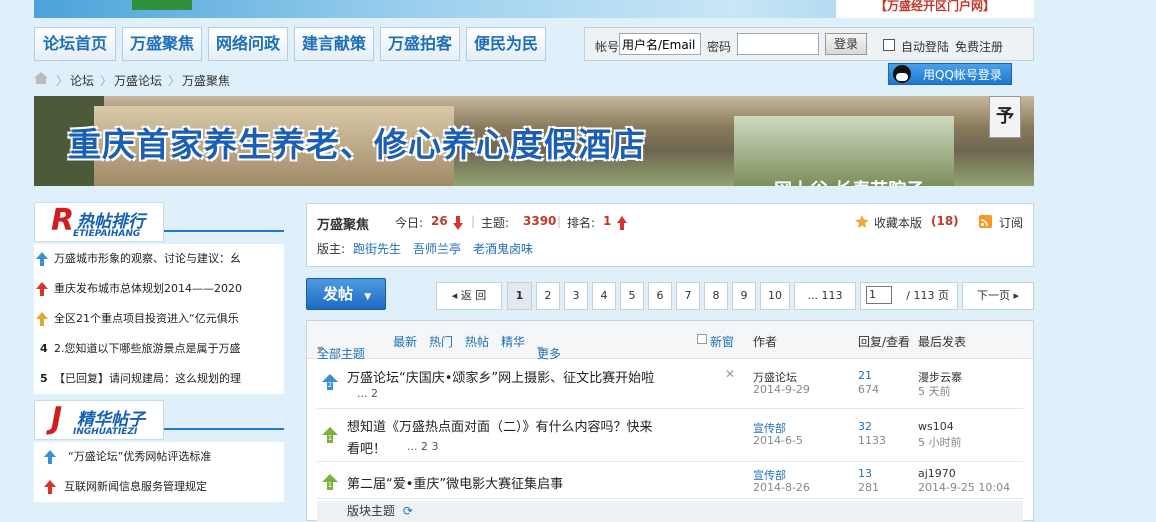 The width and height of the screenshot is (1156, 522). I want to click on nav-forum-home: 论坛首页, so click(75, 44).